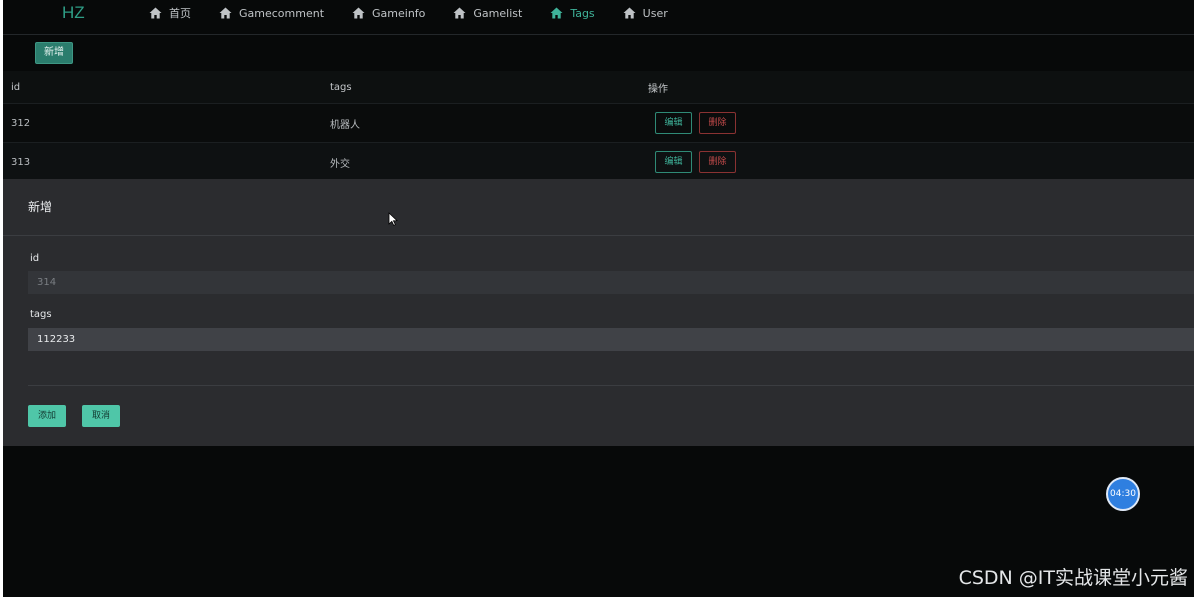 The height and width of the screenshot is (597, 1194). What do you see at coordinates (47, 416) in the screenshot?
I see `add-button: 添加` at bounding box center [47, 416].